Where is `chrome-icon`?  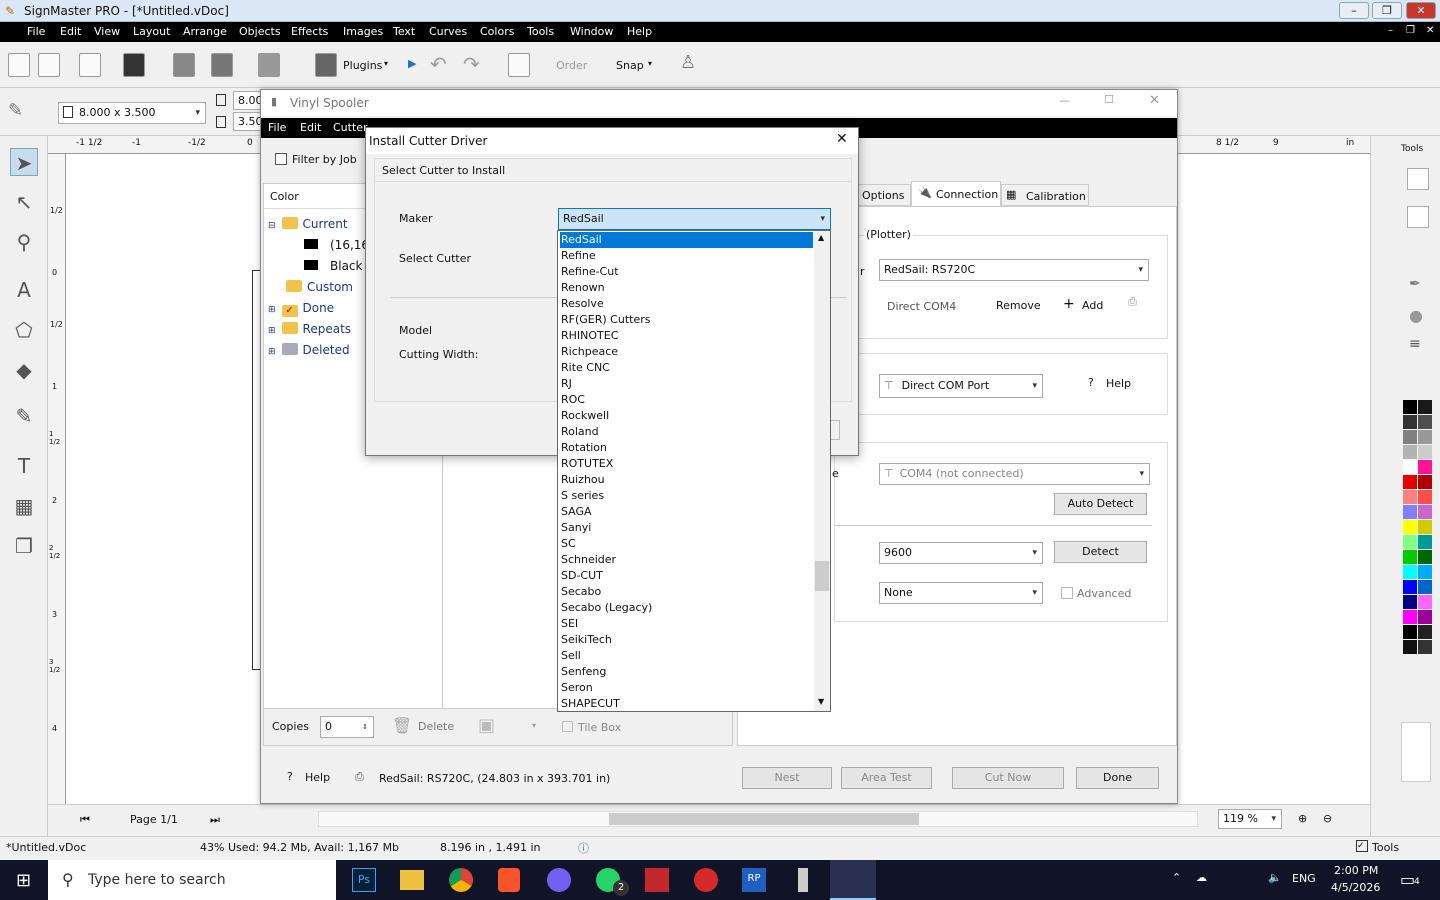
chrome-icon is located at coordinates (461, 880).